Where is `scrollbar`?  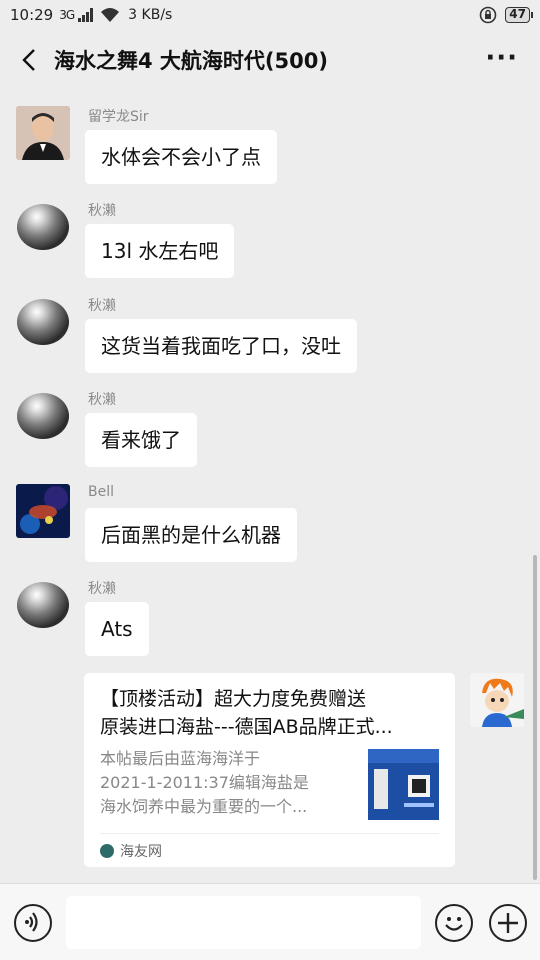
scrollbar is located at coordinates (535, 717).